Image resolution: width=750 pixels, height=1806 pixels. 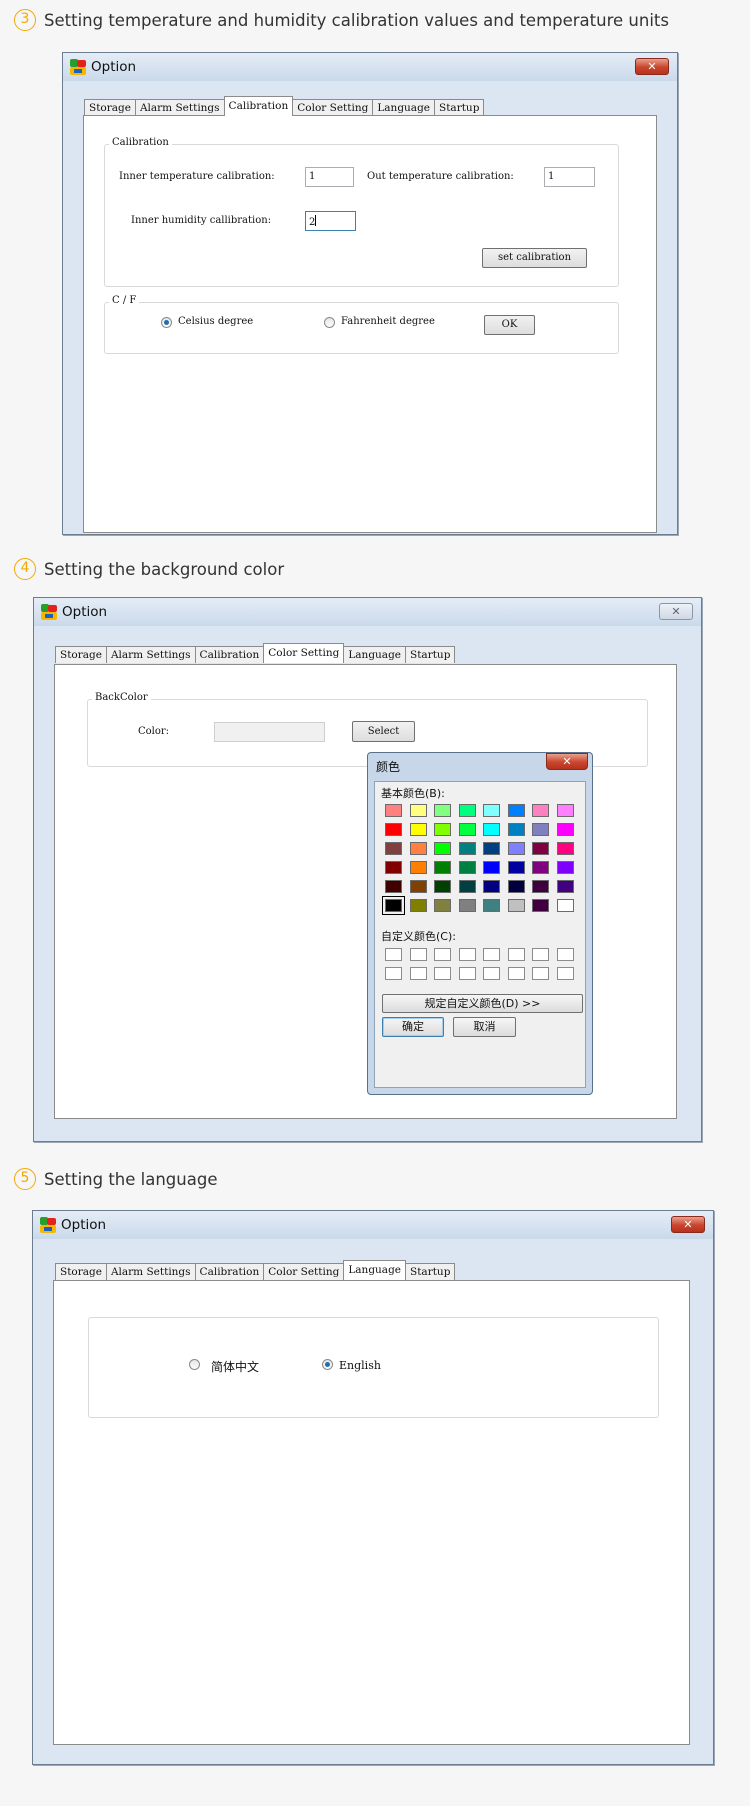 What do you see at coordinates (482, 1003) in the screenshot?
I see `define-custom-colors-button: 规定自定义颜色(D) >>` at bounding box center [482, 1003].